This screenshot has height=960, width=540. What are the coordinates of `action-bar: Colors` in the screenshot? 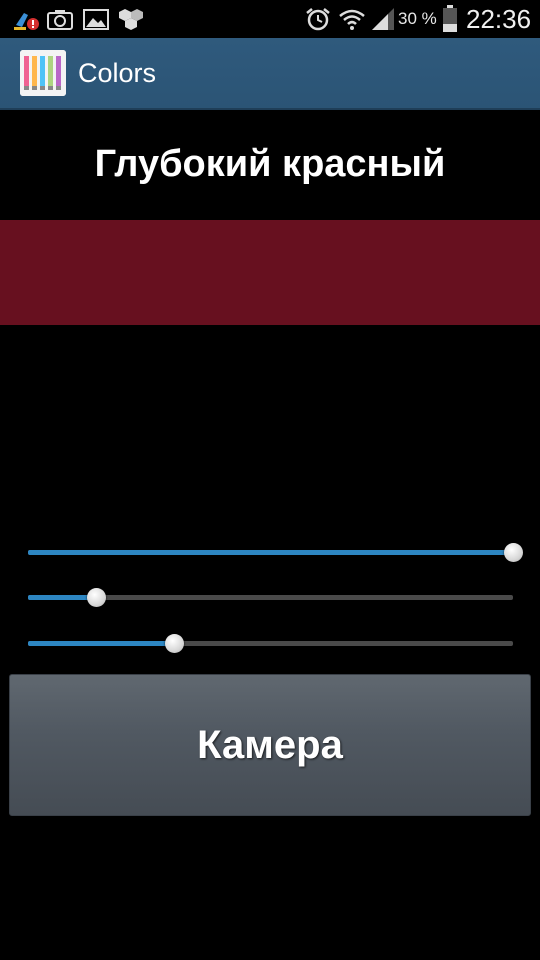 It's located at (270, 74).